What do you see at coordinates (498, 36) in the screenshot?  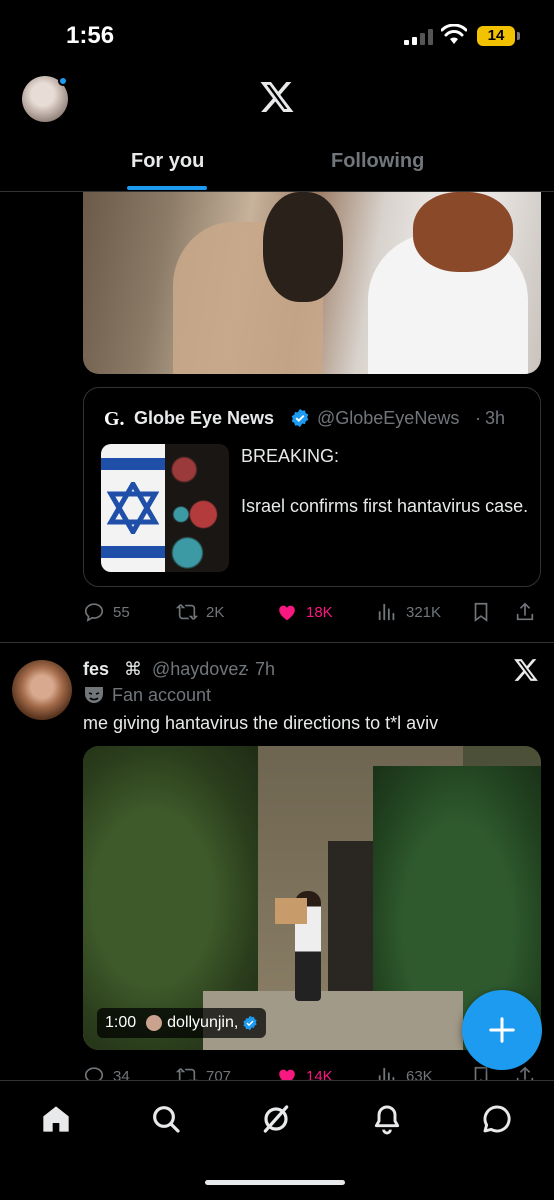 I see `battery-indicator: 14` at bounding box center [498, 36].